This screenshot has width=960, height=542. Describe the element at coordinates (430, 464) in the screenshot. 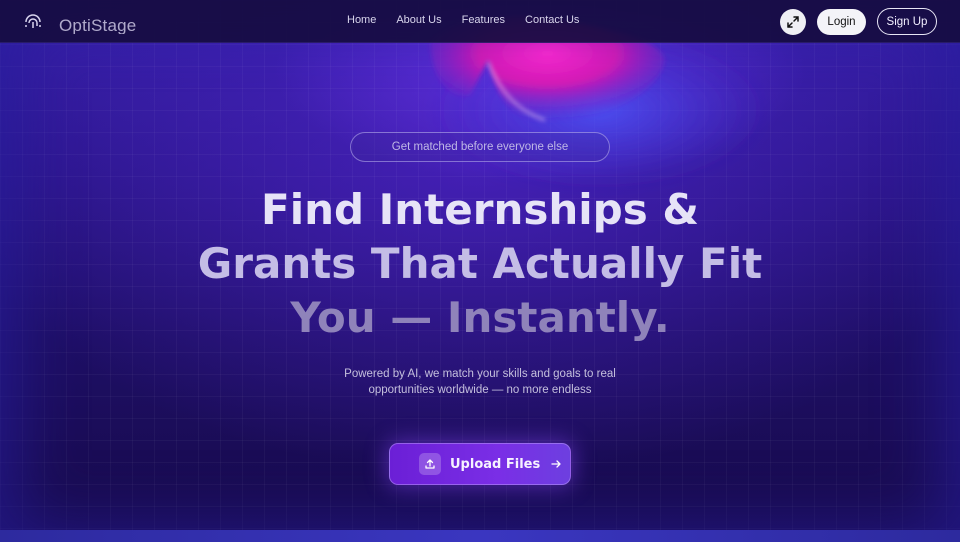

I see `upload-icon` at that location.